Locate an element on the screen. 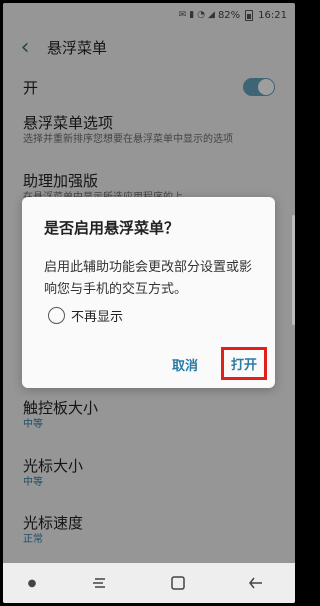 Image resolution: width=320 pixels, height=606 pixels. dialog-message: 启用此辅助功能会更改部分设置或影响您与手机的交互方式。 is located at coordinates (148, 278).